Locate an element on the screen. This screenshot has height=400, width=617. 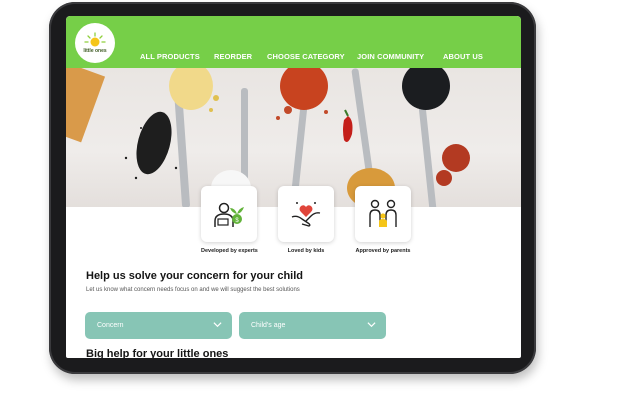
logo-text: little ones is located at coordinates (95, 51).